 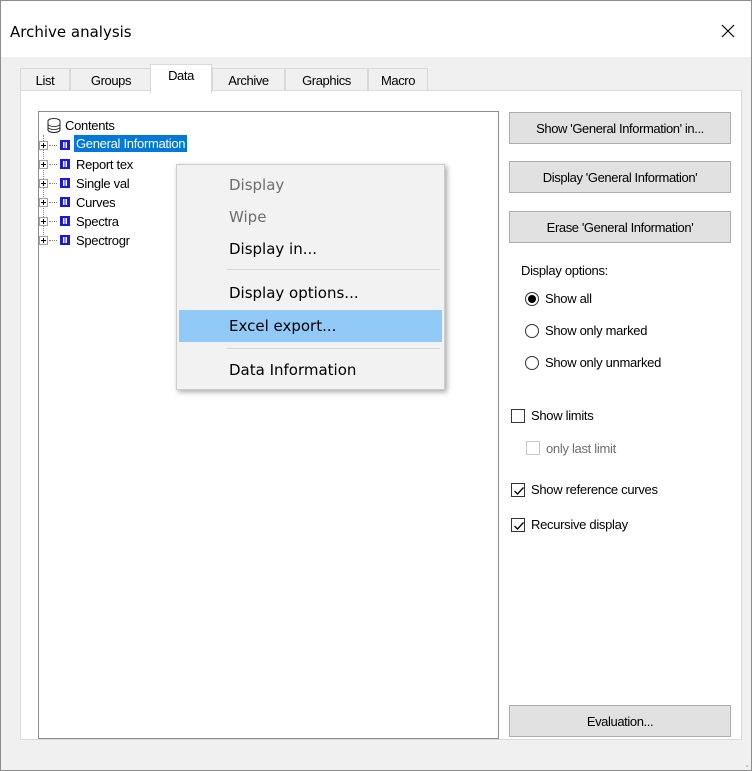 What do you see at coordinates (603, 362) in the screenshot?
I see `radio-show-only-unmarked-label: Show only unmarked` at bounding box center [603, 362].